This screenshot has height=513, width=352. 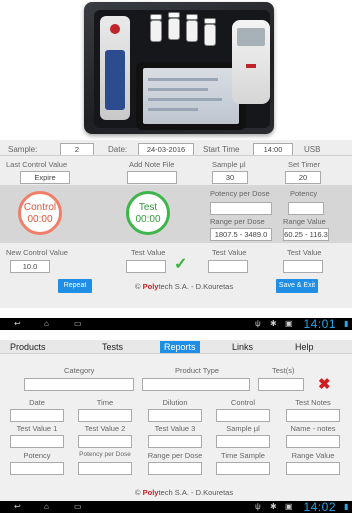 I want to click on repeat-button: Repeat, so click(x=75, y=286).